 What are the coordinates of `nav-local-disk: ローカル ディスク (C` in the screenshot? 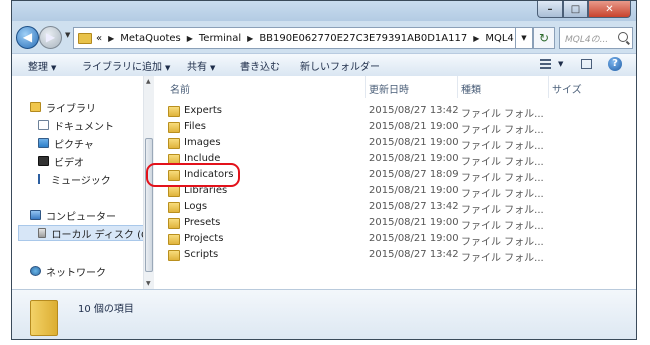 It's located at (83, 233).